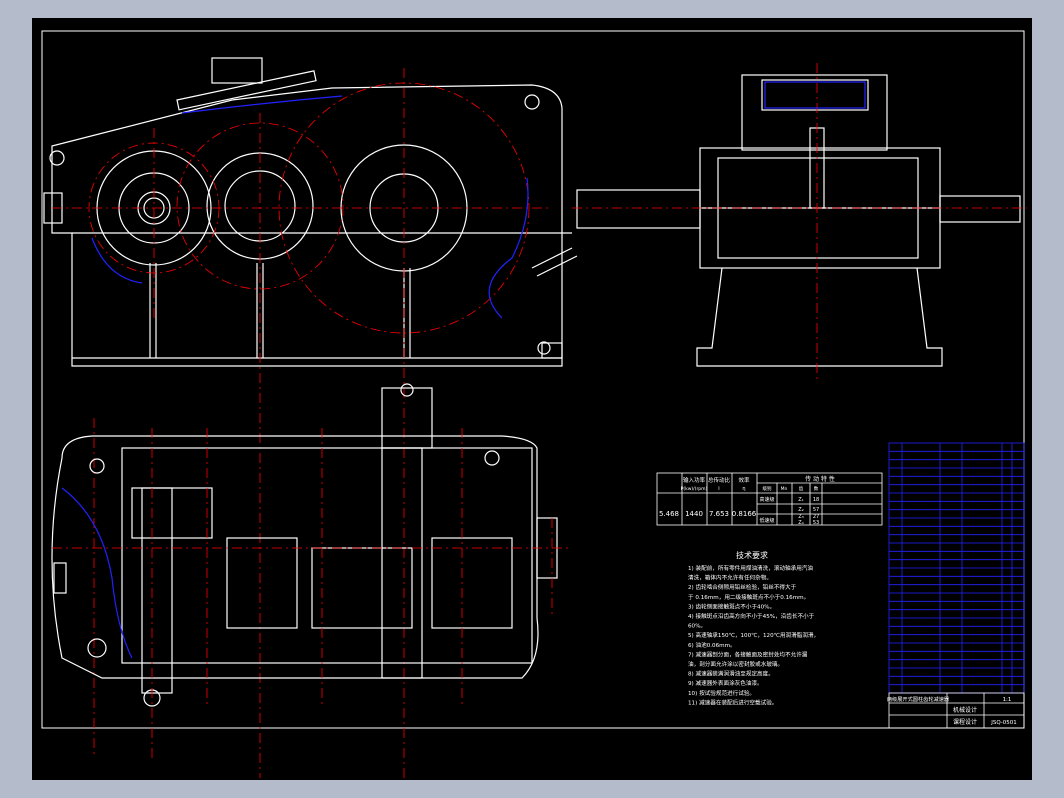  Describe the element at coordinates (719, 480) in the screenshot. I see `performance-col-ratio: 总传动比` at that location.